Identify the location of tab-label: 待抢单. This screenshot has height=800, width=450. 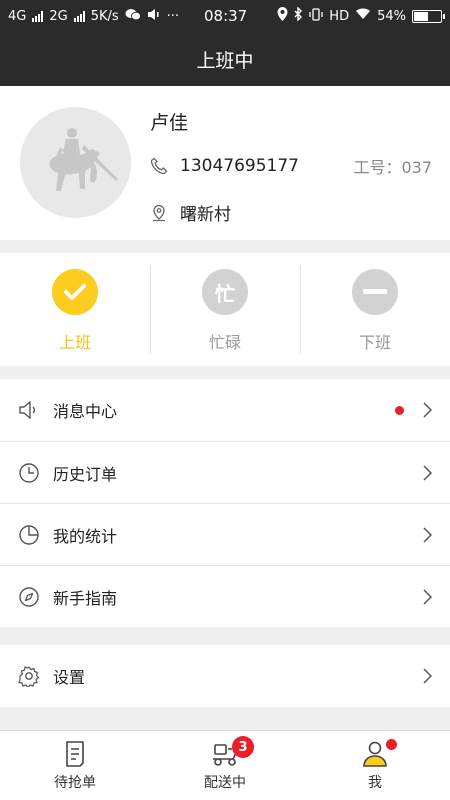
(75, 783).